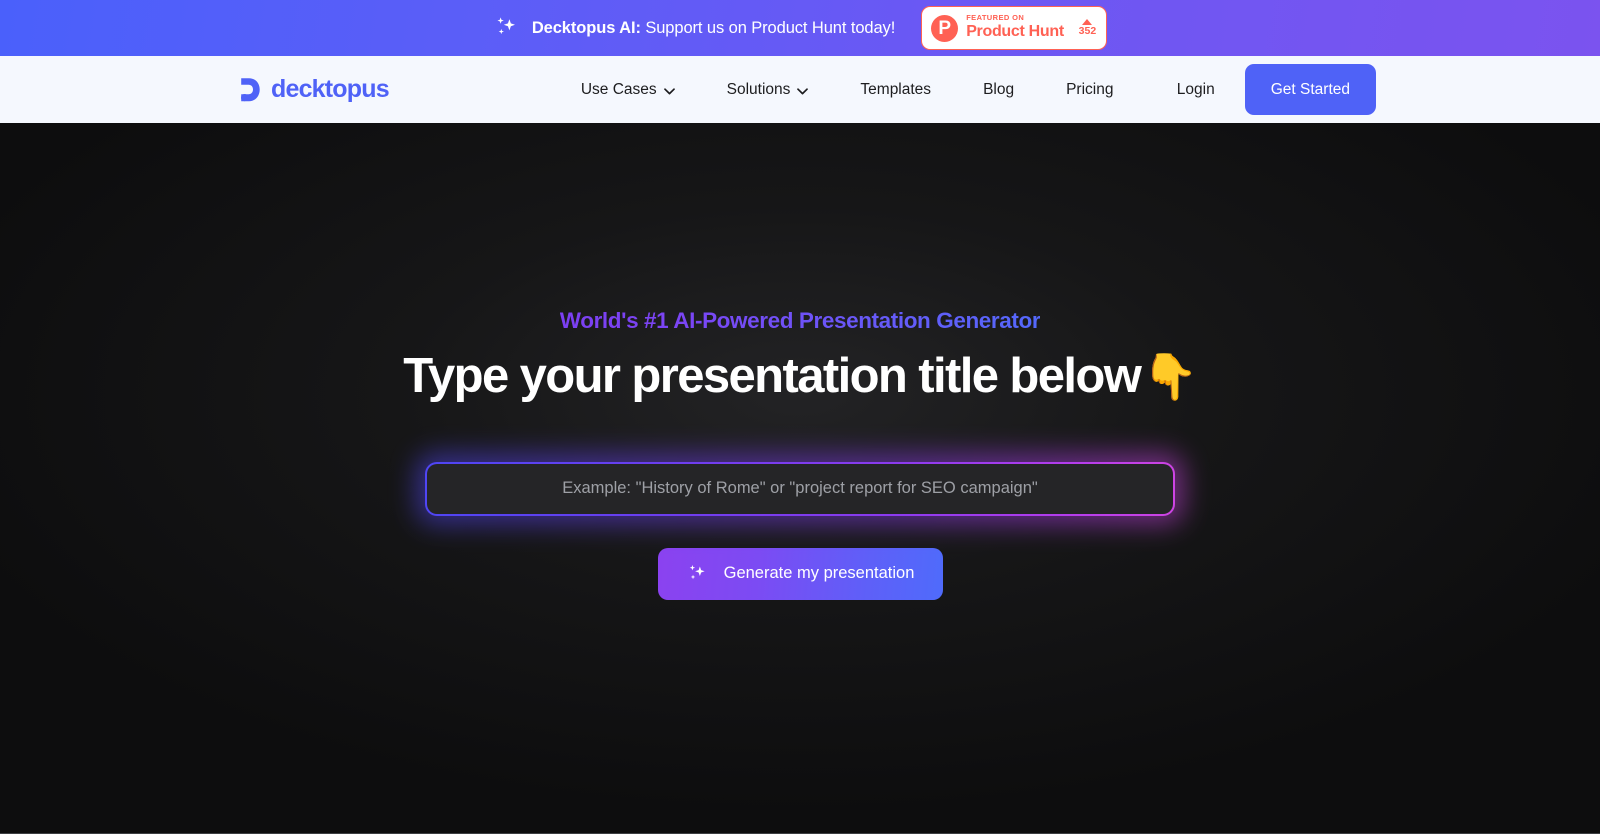 Image resolution: width=1600 pixels, height=834 pixels. I want to click on pointing-down-icon: 👇, so click(1170, 376).